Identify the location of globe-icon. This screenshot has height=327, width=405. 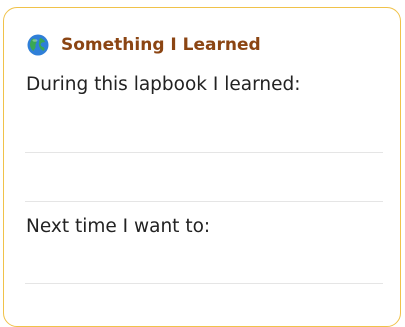
(38, 45).